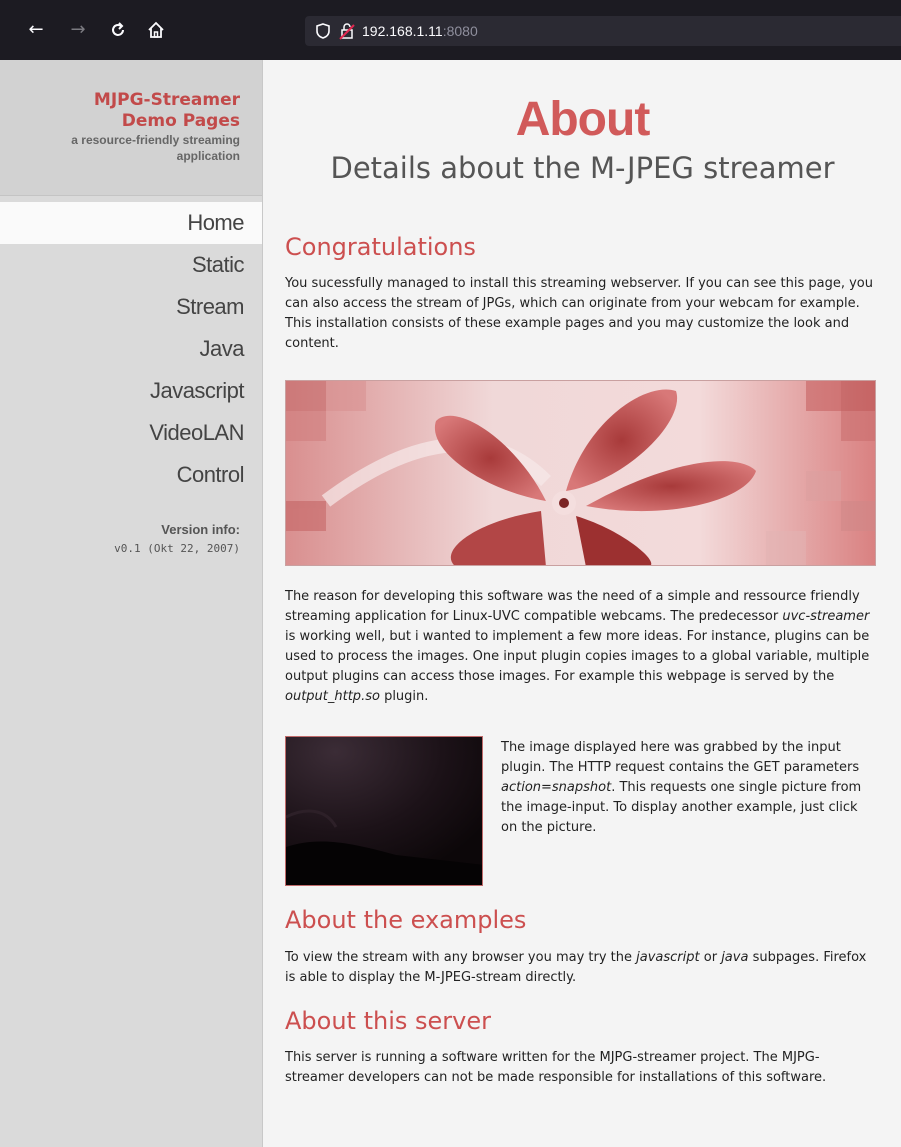 This screenshot has height=1147, width=901. Describe the element at coordinates (826, 616) in the screenshot. I see `reason-em-uvc-streamer: uvc-streamer` at that location.